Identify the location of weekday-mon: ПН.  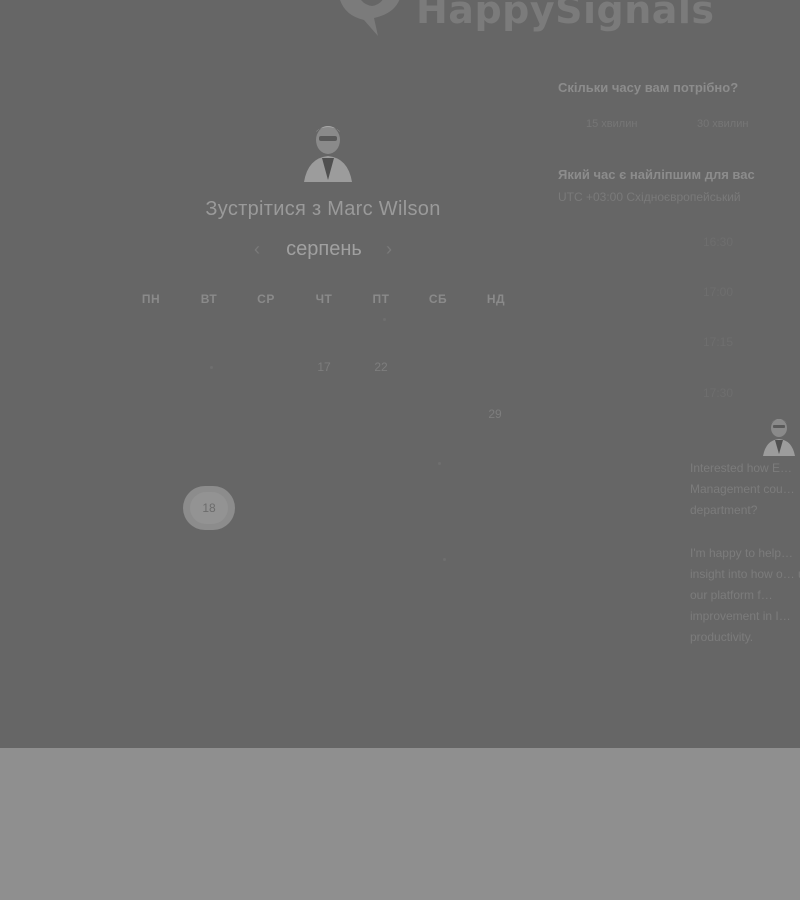
(151, 299).